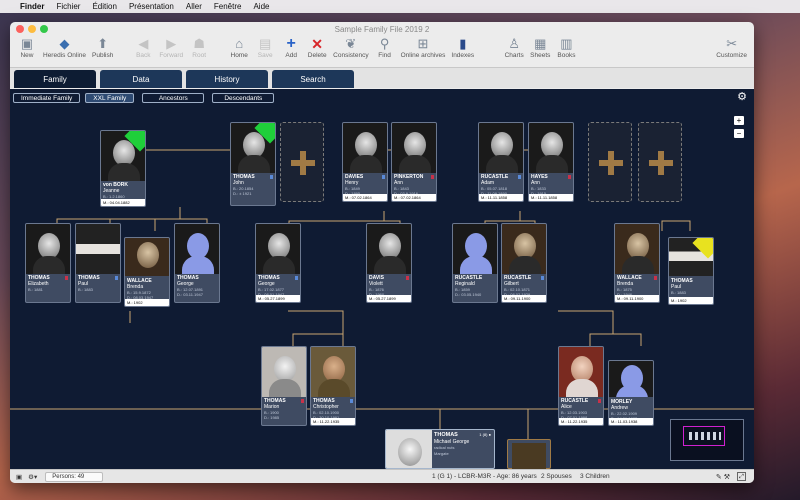 This screenshot has height=500, width=800. Describe the element at coordinates (317, 47) in the screenshot. I see `delete-button: ✕ Delete` at that location.